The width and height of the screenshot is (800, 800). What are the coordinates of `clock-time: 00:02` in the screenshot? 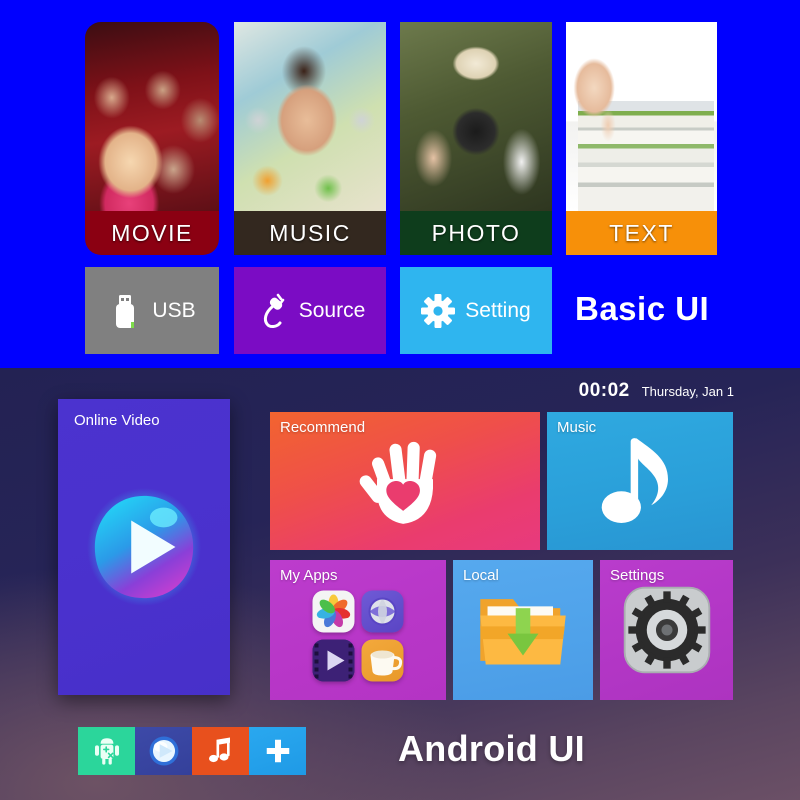 It's located at (604, 390).